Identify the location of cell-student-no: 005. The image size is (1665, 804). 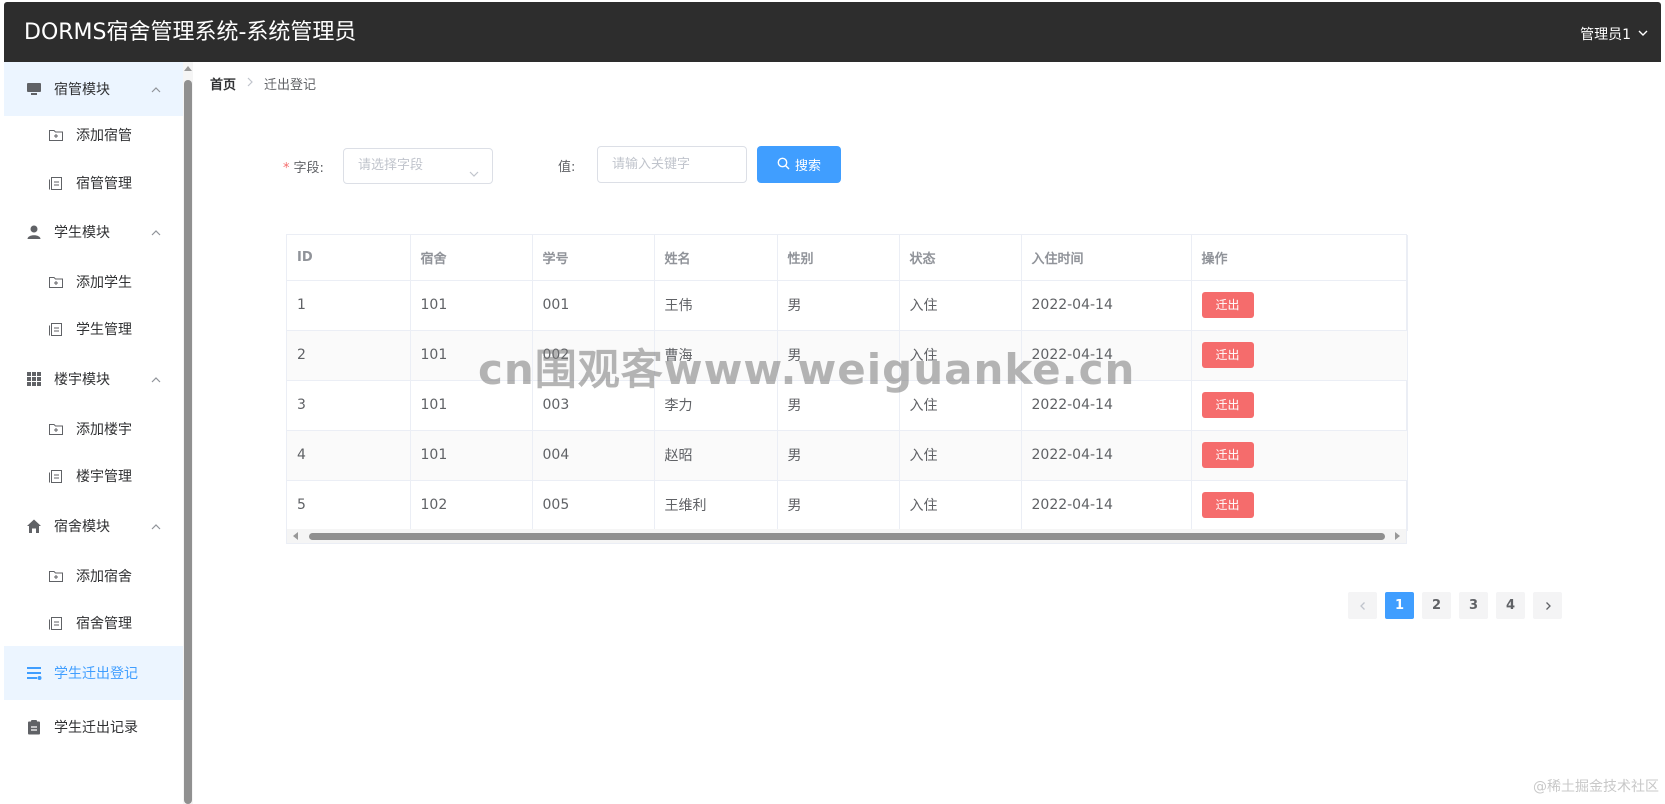
(593, 505).